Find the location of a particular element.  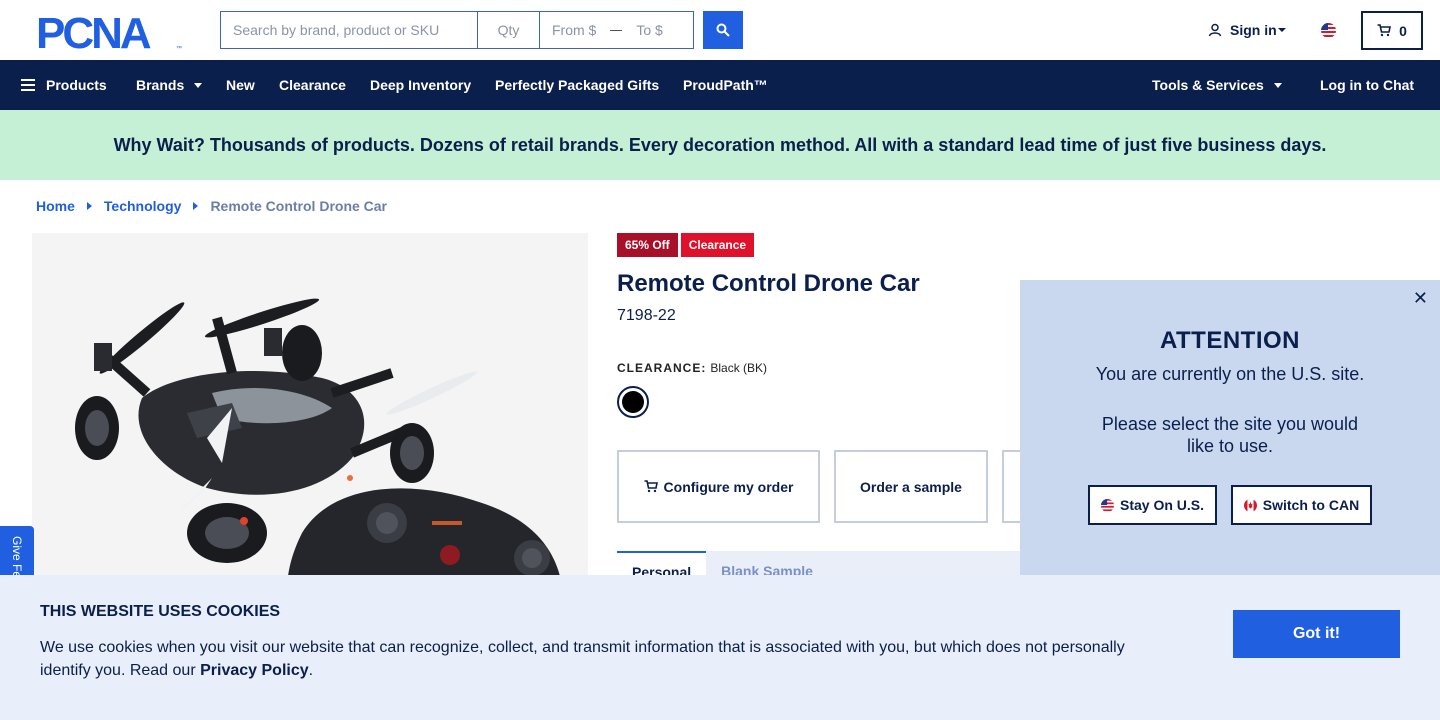

pcna-logo: PCNA ™ is located at coordinates (111, 33).